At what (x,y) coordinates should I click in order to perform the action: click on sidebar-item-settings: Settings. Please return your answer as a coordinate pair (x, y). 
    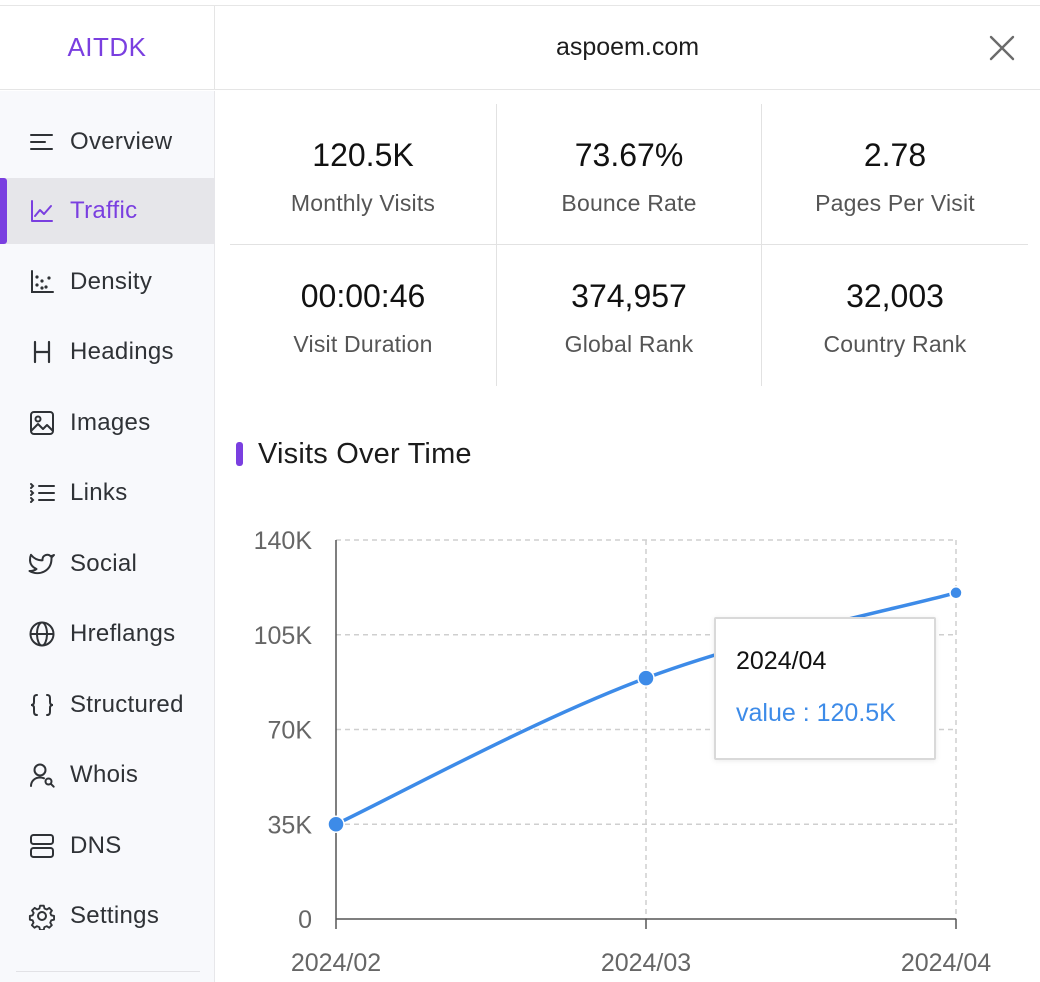
    Looking at the image, I should click on (107, 916).